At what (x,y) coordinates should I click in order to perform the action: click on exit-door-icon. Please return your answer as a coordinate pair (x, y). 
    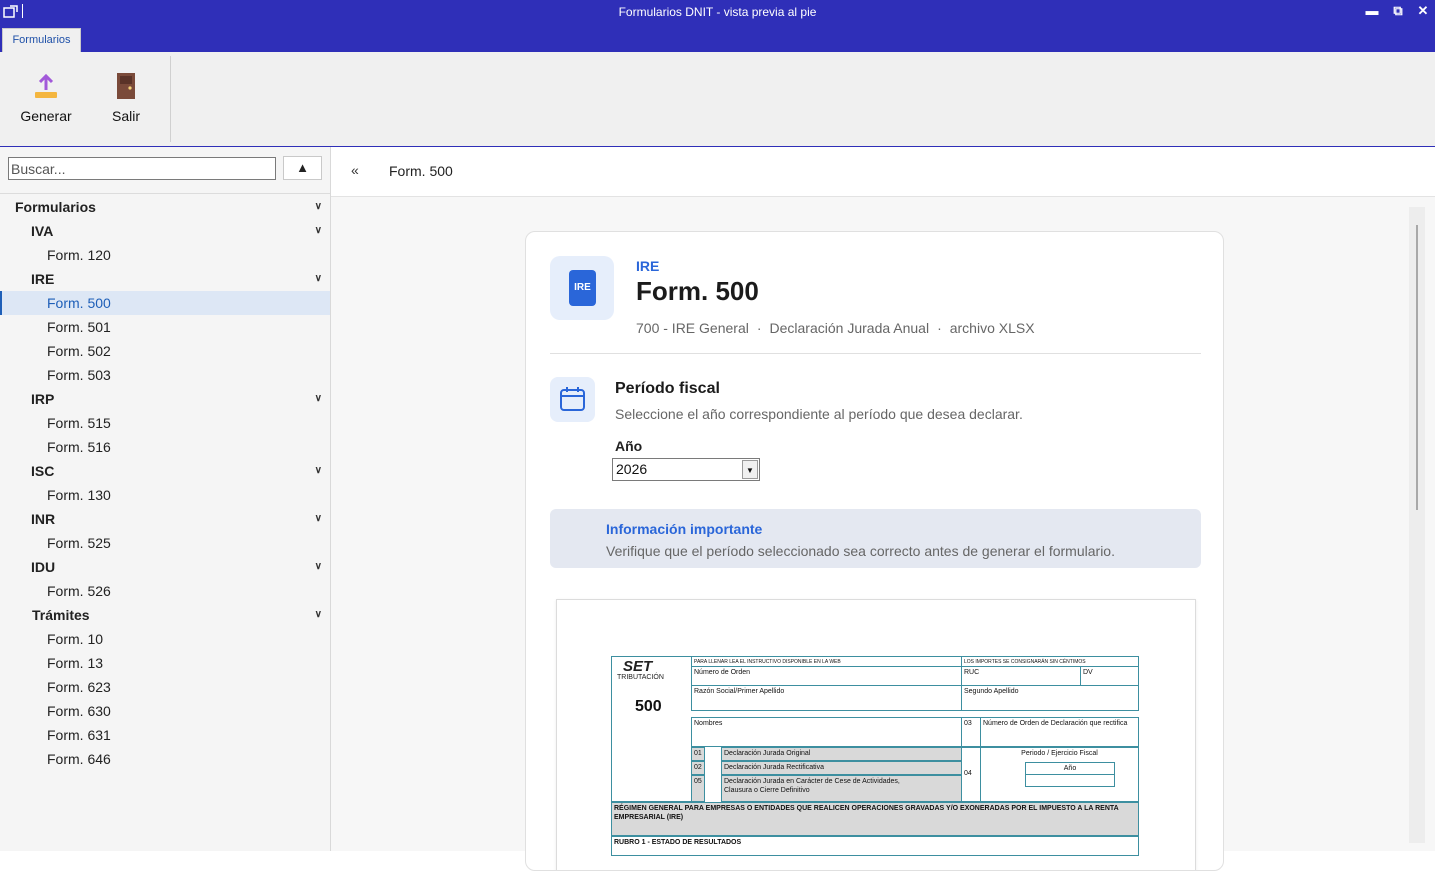
    Looking at the image, I should click on (126, 86).